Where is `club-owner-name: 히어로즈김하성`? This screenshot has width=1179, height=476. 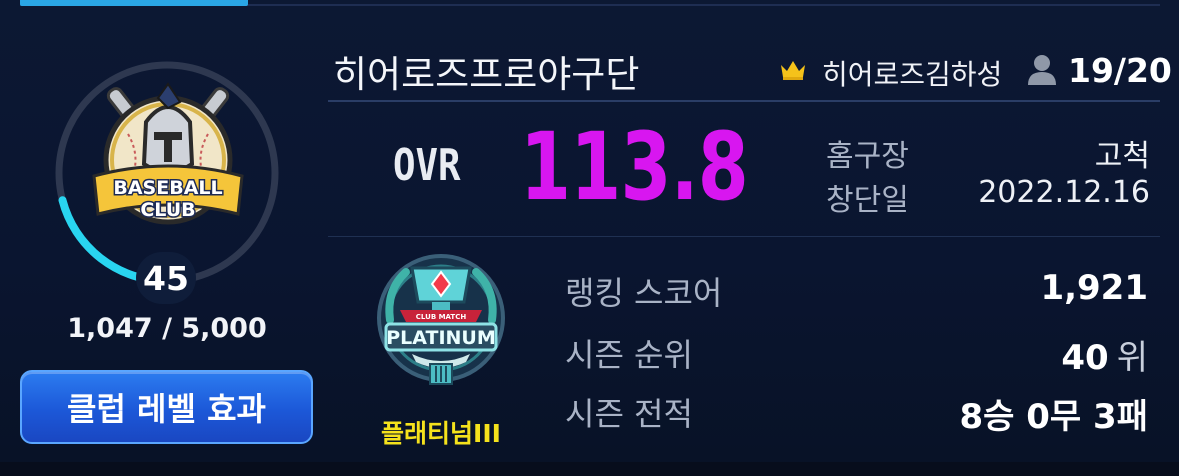 club-owner-name: 히어로즈김하성 is located at coordinates (912, 74).